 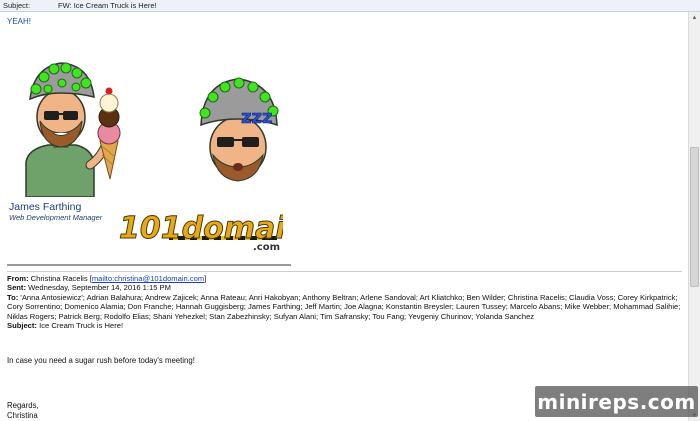 I want to click on signature-name: James Farthing, so click(x=45, y=207).